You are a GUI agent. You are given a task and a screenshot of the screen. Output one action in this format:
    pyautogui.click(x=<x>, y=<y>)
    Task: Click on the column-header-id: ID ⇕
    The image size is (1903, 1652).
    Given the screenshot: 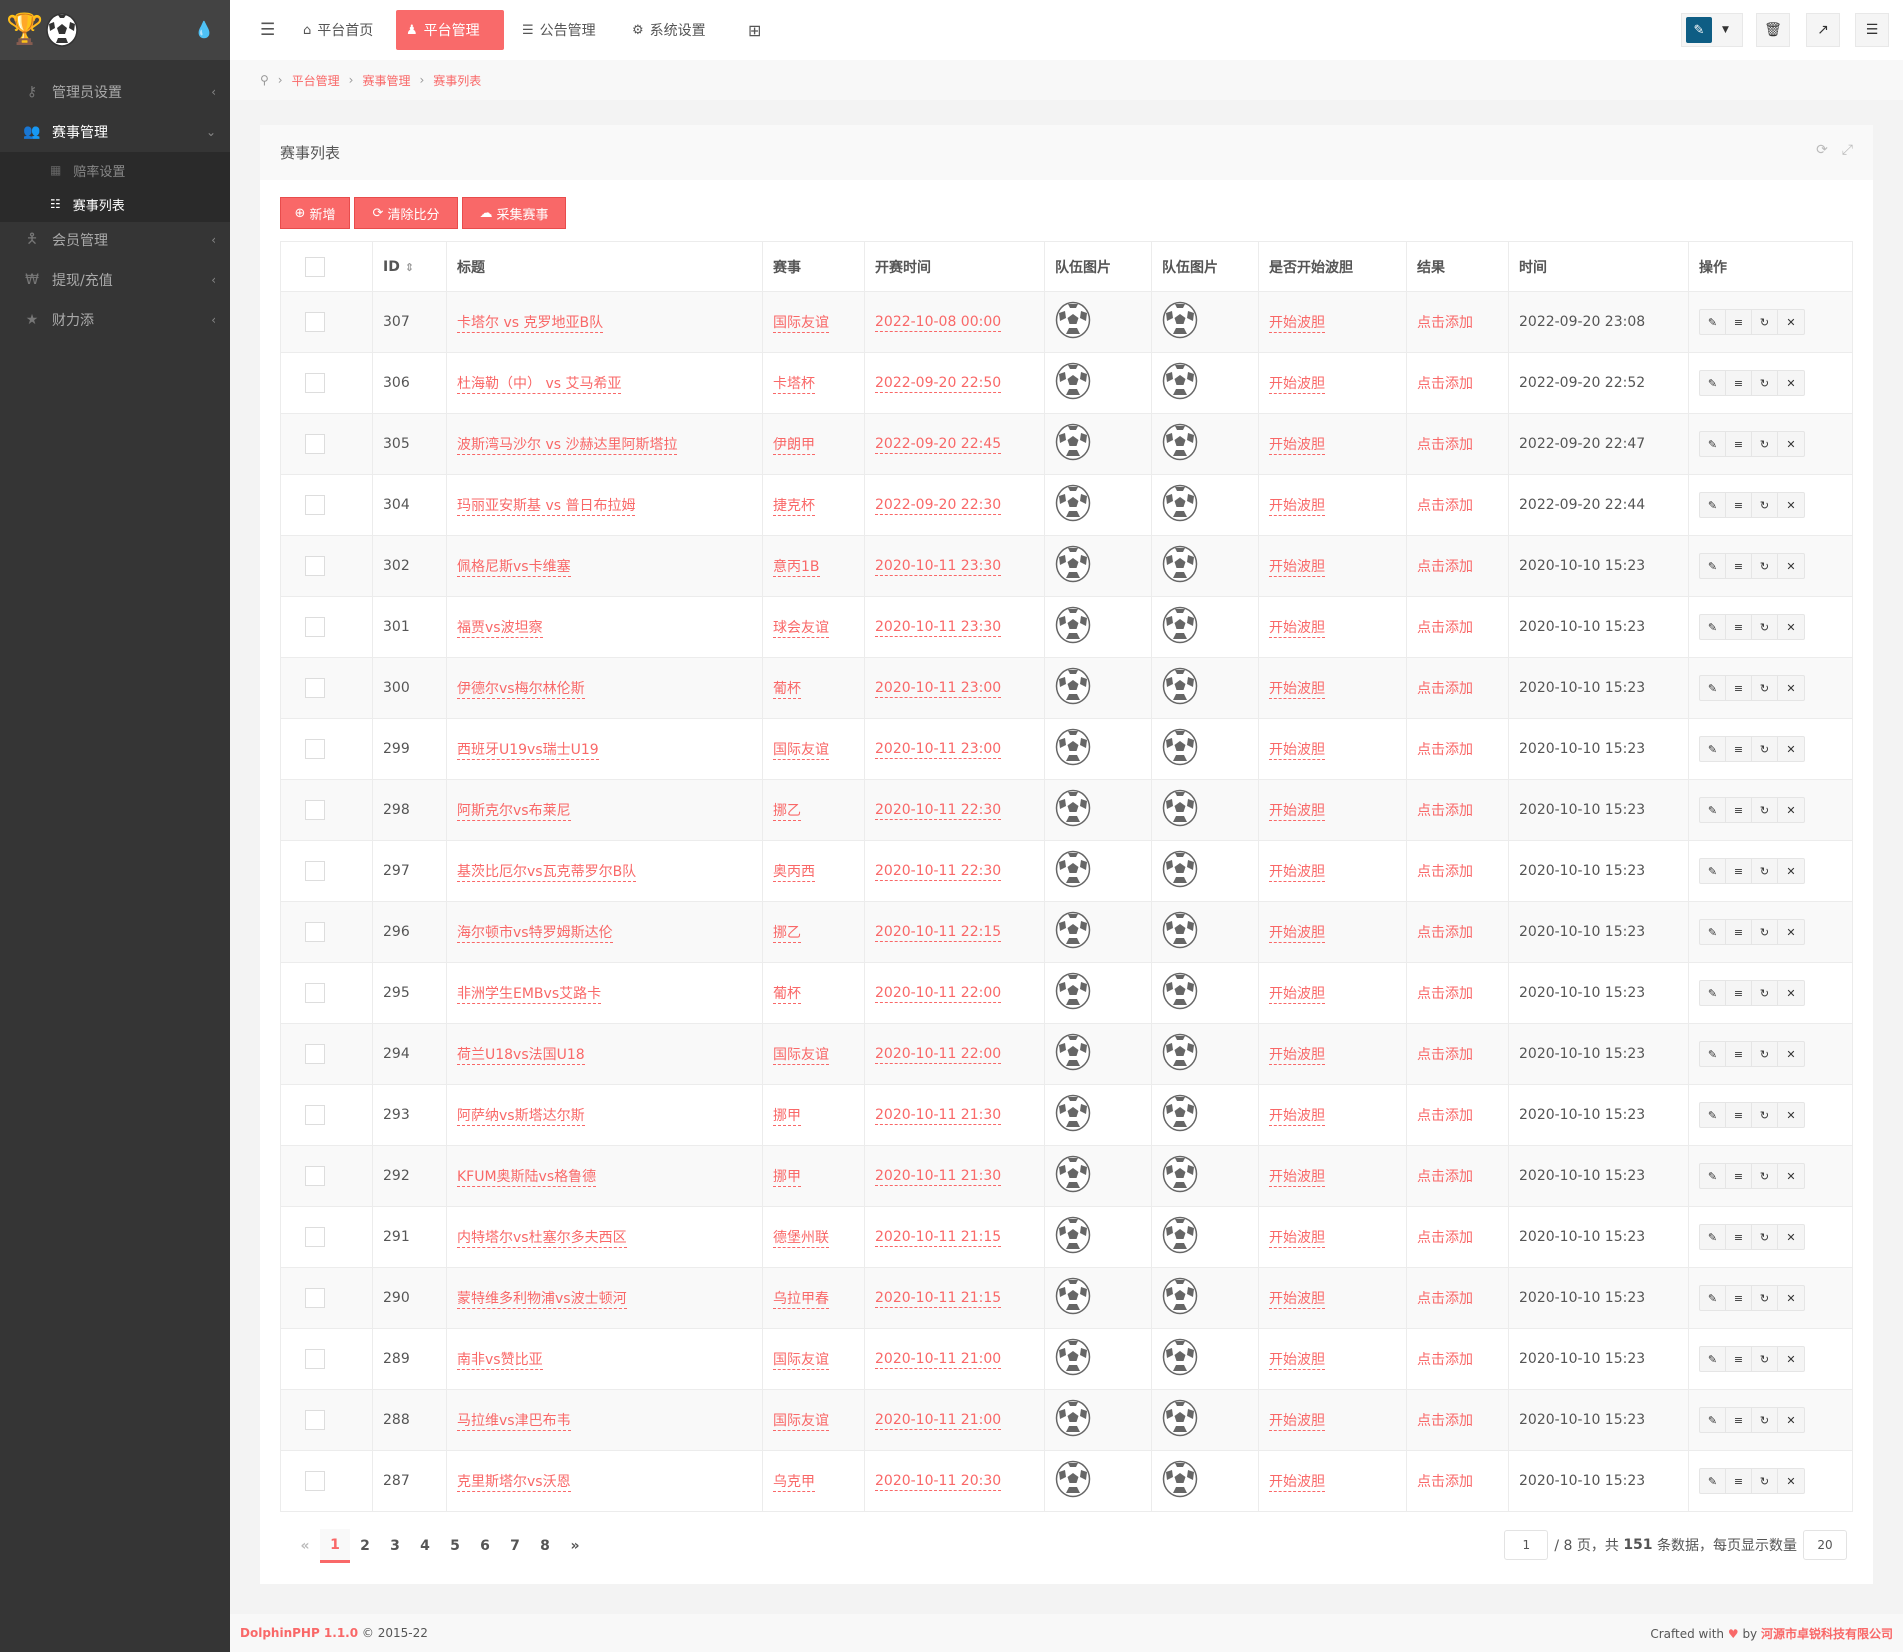 What is the action you would take?
    pyautogui.click(x=409, y=266)
    